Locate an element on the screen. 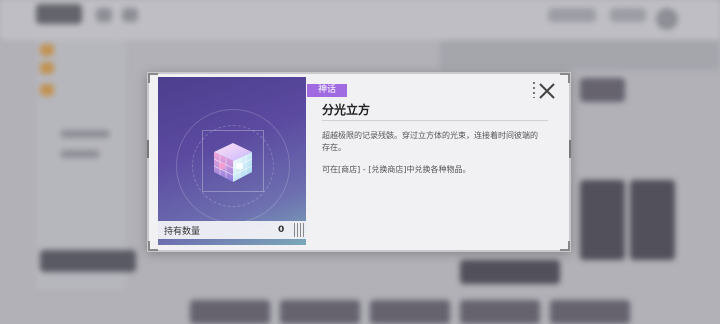  quantity-value: 0 is located at coordinates (281, 230).